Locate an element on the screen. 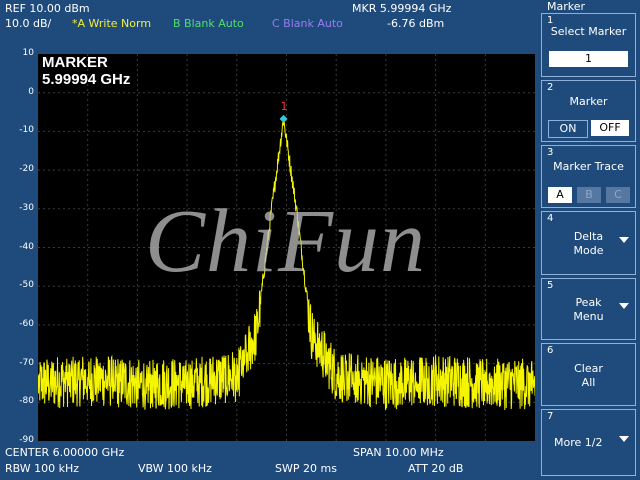 The height and width of the screenshot is (480, 640). y-tick-label: -90 is located at coordinates (26, 440).